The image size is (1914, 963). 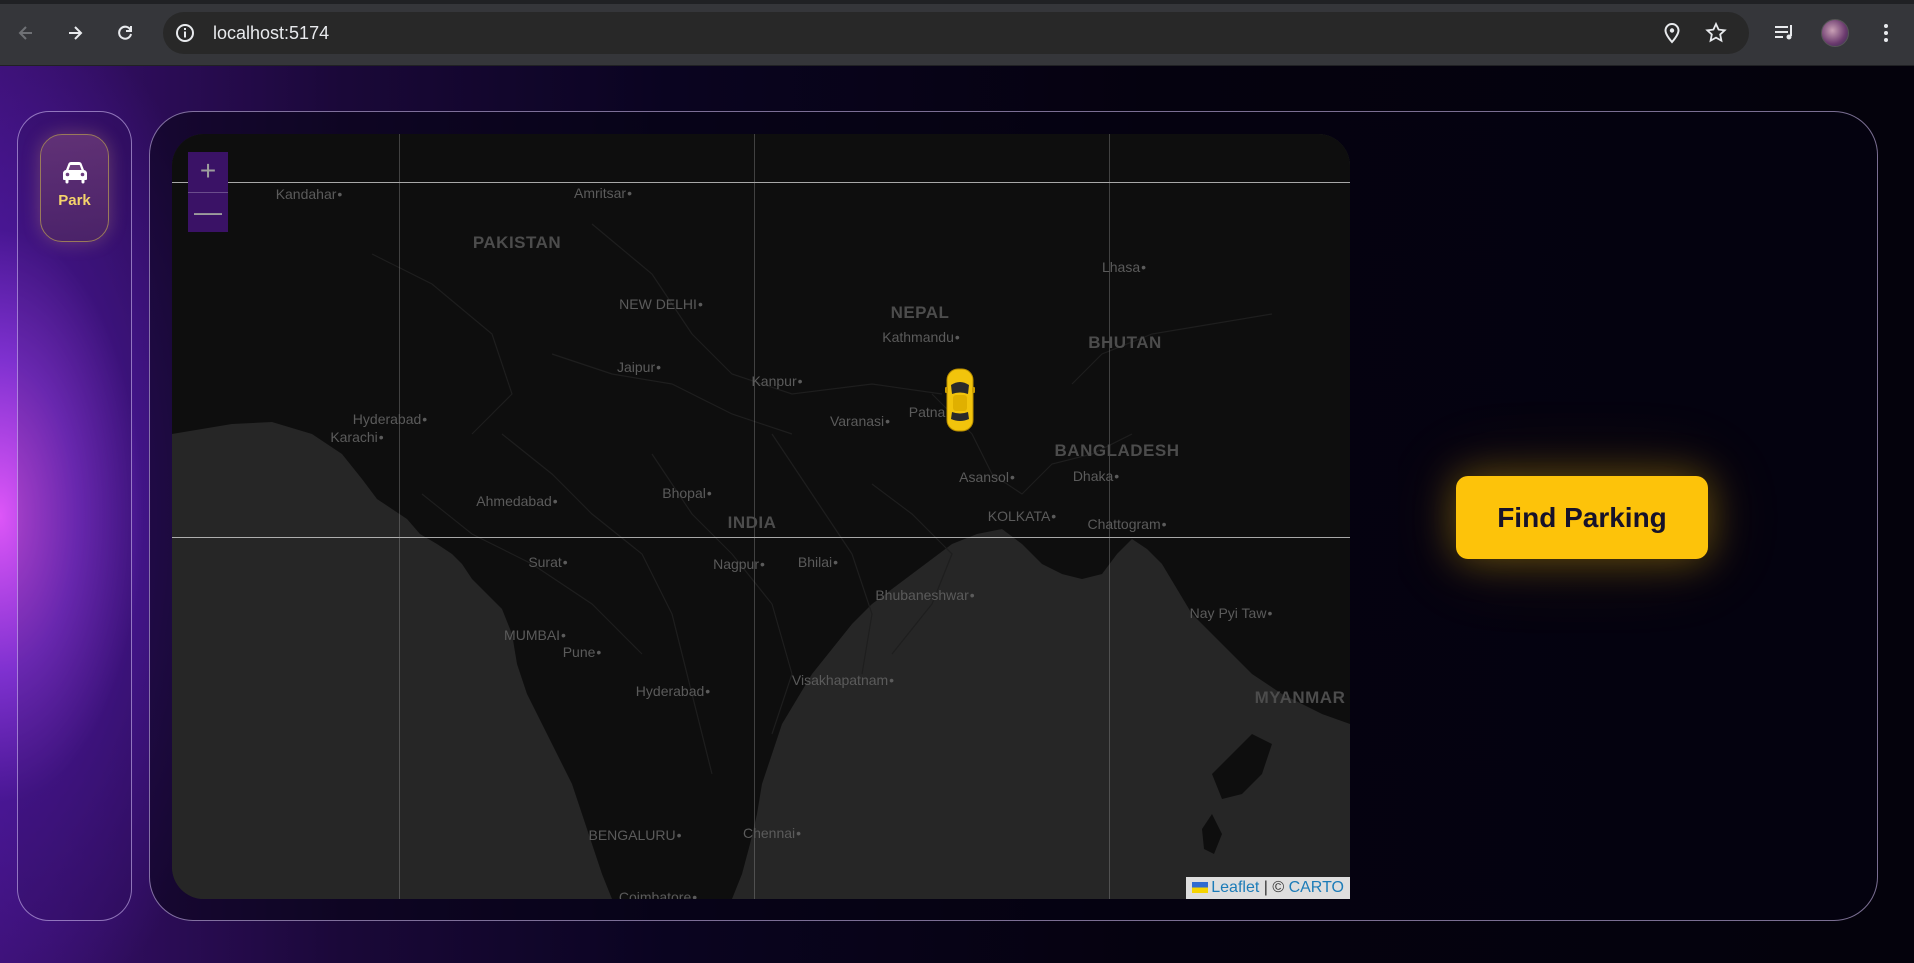 What do you see at coordinates (271, 33) in the screenshot?
I see `url-text: localhost:5174` at bounding box center [271, 33].